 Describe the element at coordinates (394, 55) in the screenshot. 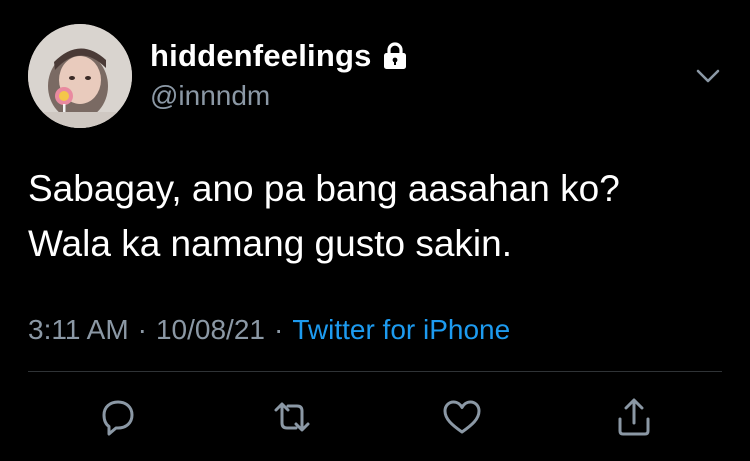

I see `lock-icon` at that location.